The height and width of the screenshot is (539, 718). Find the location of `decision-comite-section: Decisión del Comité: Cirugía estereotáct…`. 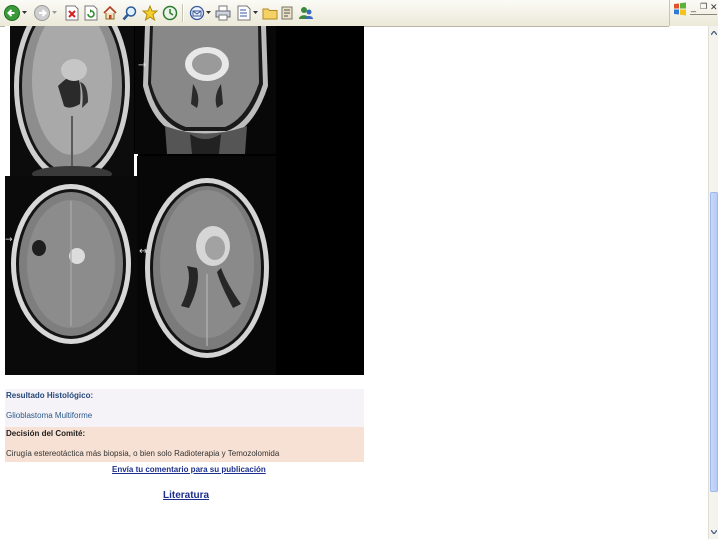

decision-comite-section: Decisión del Comité: Cirugía estereotáct… is located at coordinates (184, 444).